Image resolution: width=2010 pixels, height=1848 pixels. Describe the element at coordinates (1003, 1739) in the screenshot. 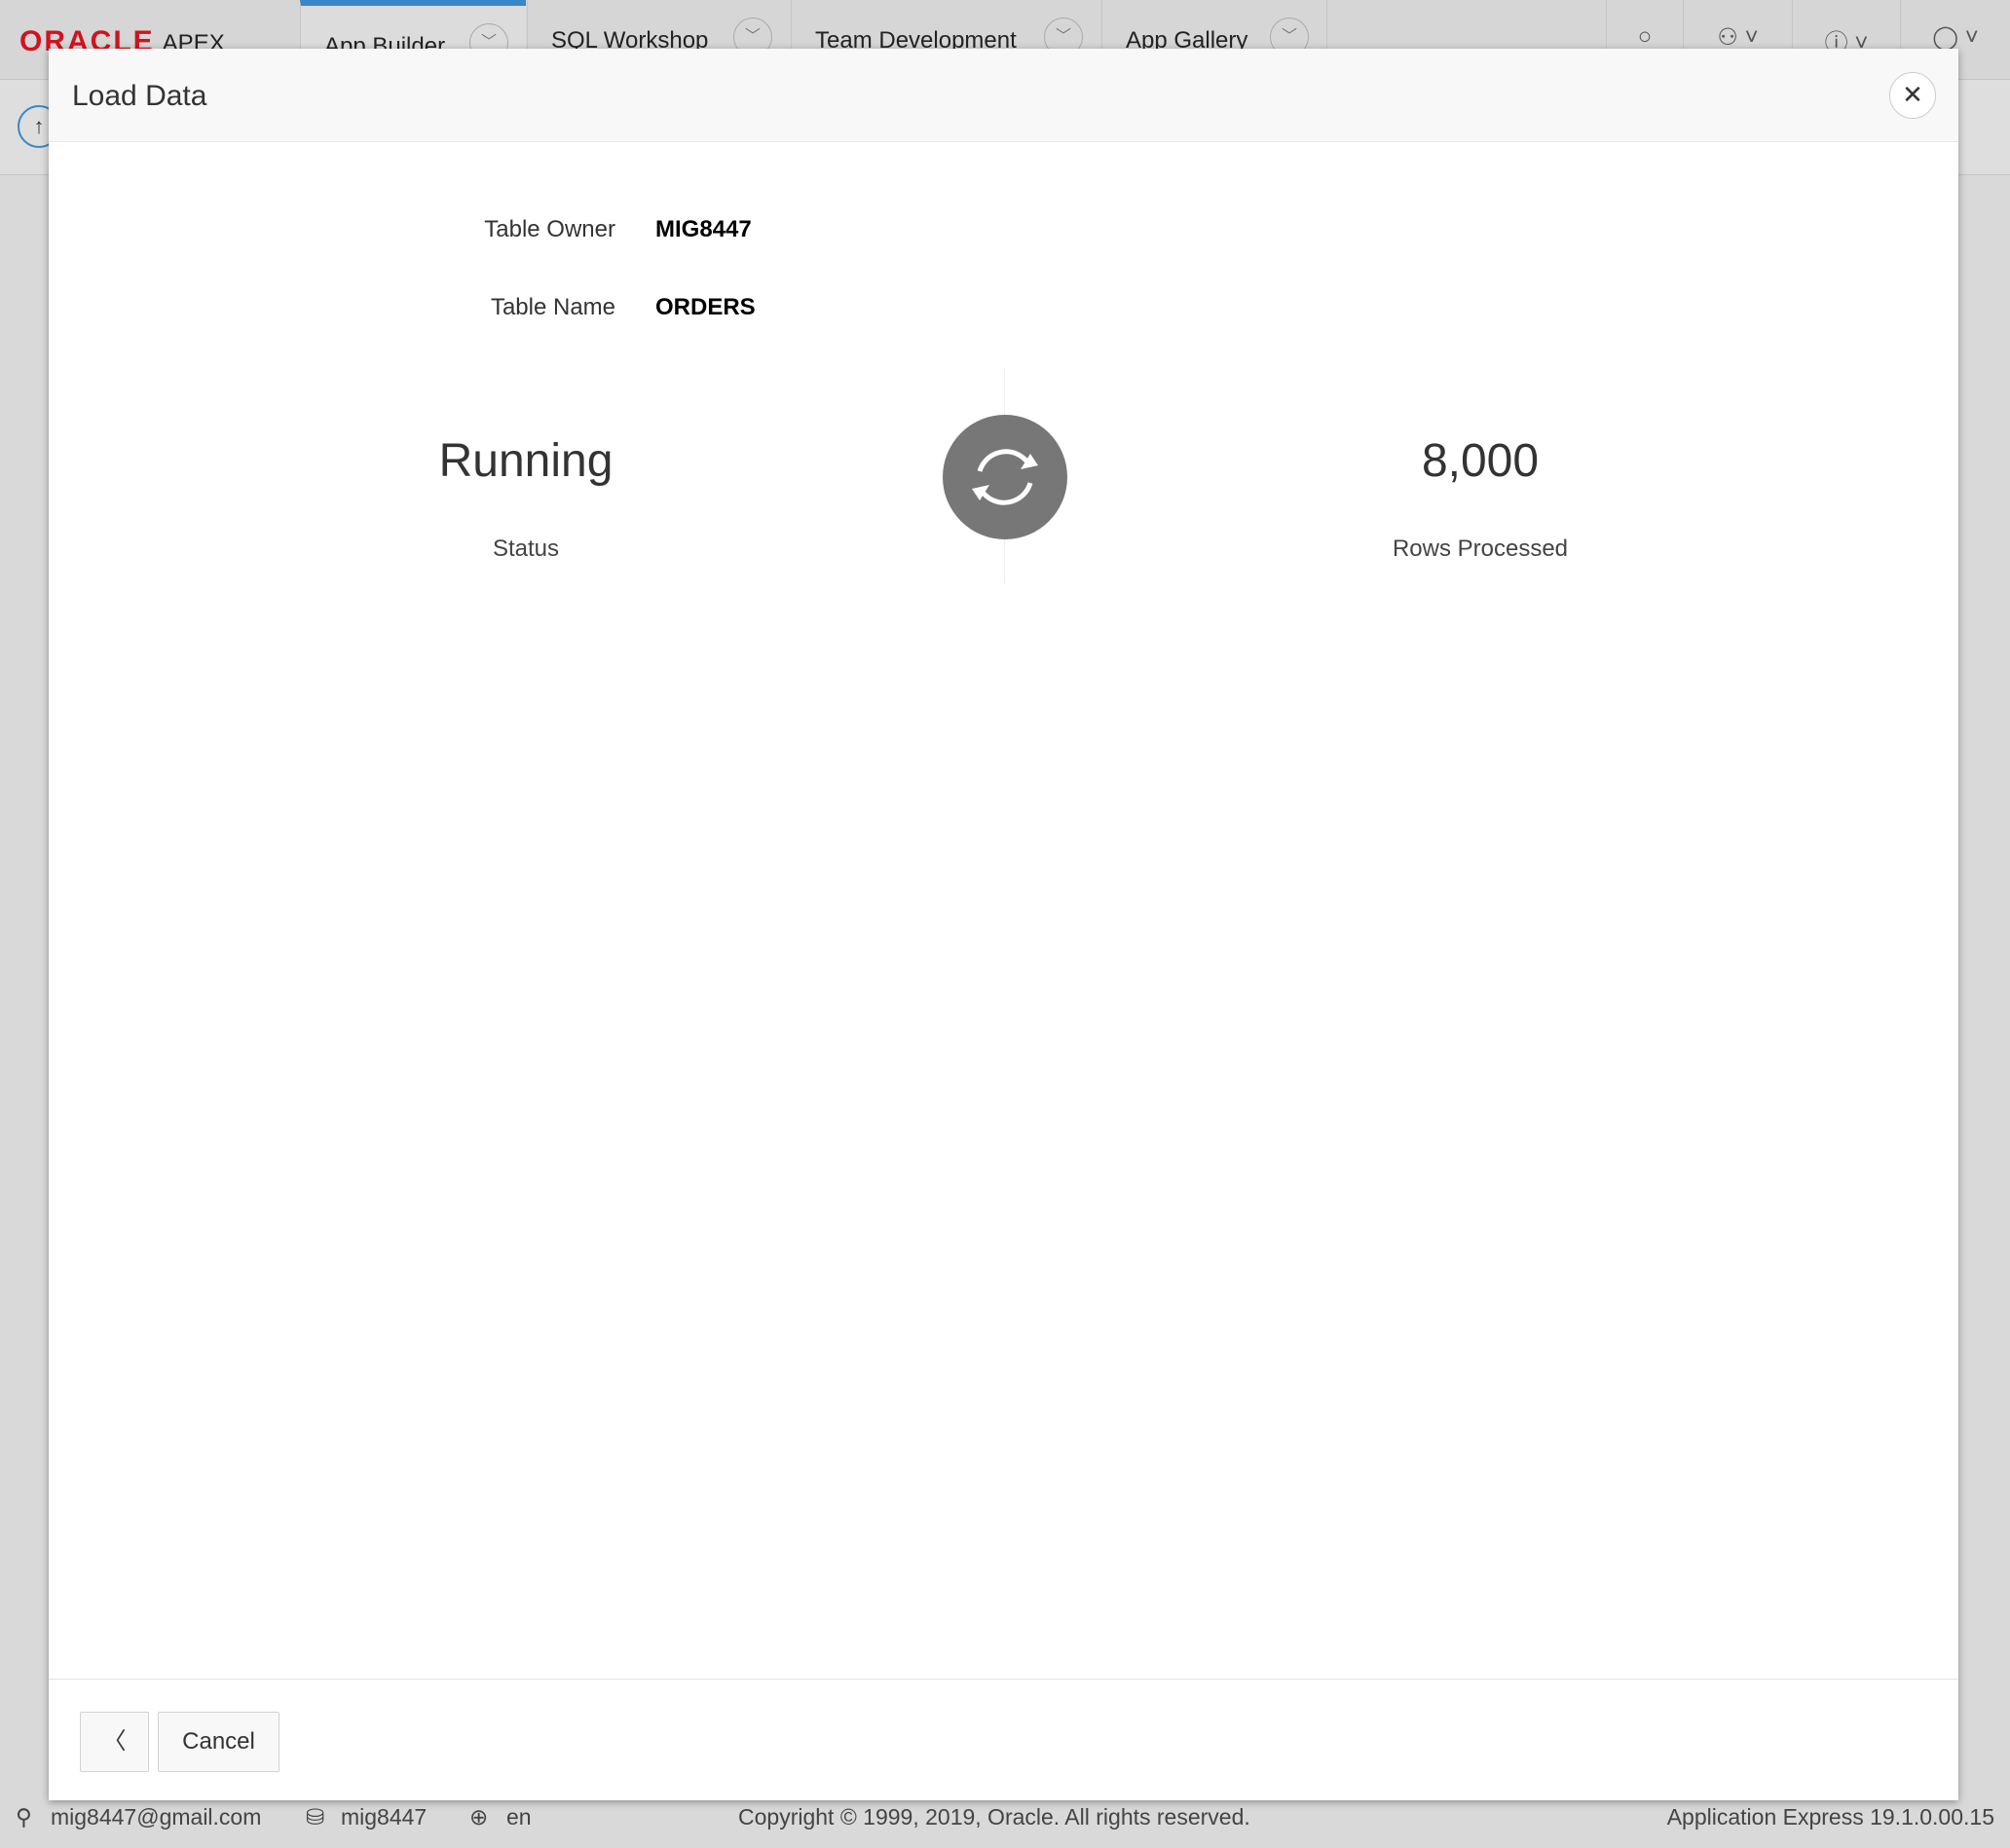

I see `dialog-footer: 〈 Cancel` at that location.